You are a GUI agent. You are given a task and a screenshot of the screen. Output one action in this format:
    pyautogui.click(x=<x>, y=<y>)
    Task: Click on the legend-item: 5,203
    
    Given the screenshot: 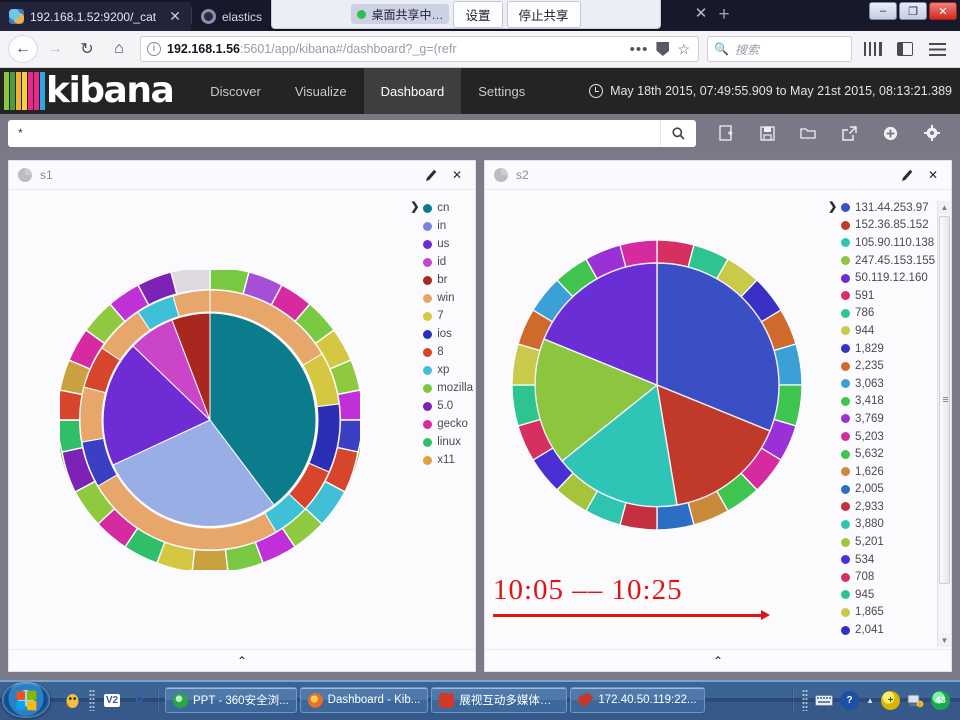 What is the action you would take?
    pyautogui.click(x=888, y=437)
    